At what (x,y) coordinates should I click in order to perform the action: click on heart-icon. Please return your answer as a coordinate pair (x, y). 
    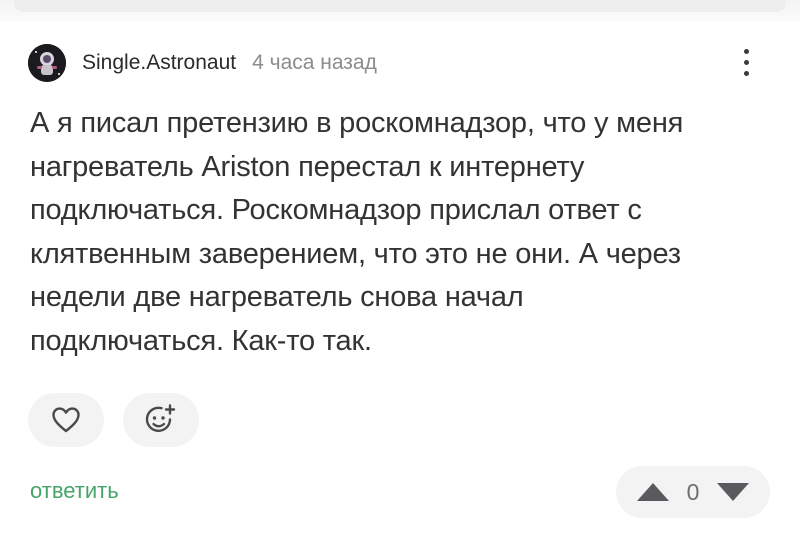
    Looking at the image, I should click on (66, 420).